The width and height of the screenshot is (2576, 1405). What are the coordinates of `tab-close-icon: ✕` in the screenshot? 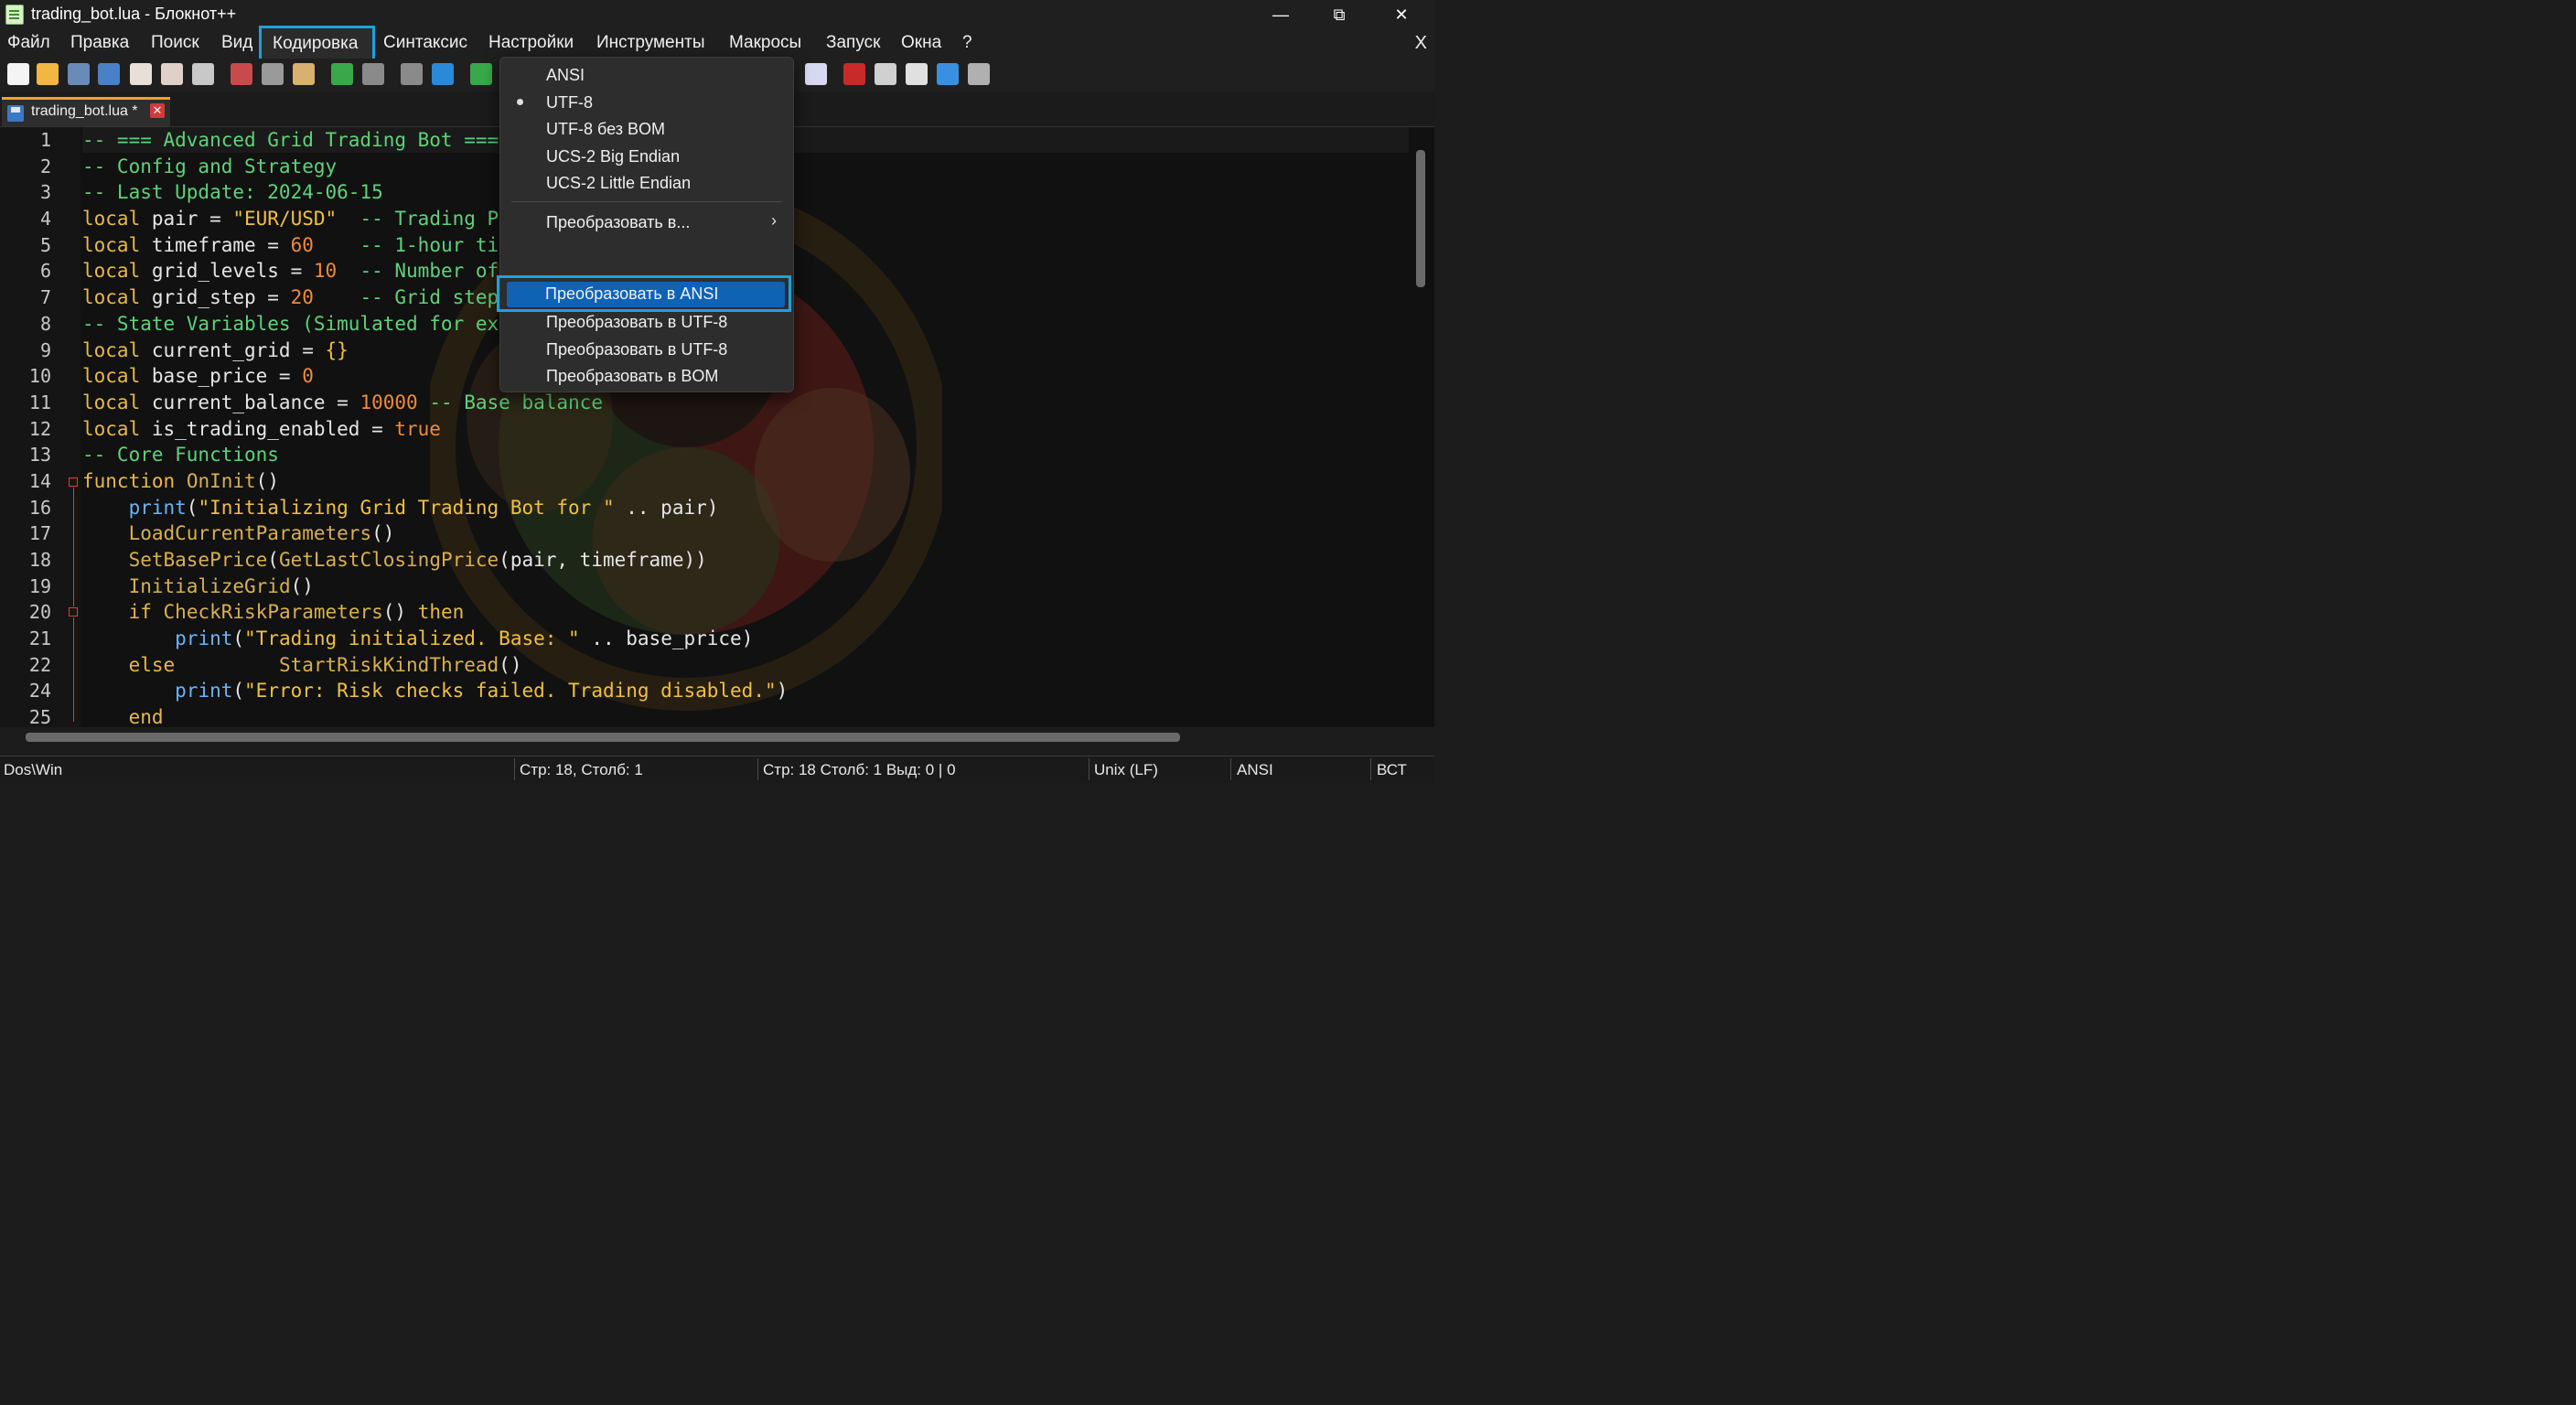 It's located at (158, 111).